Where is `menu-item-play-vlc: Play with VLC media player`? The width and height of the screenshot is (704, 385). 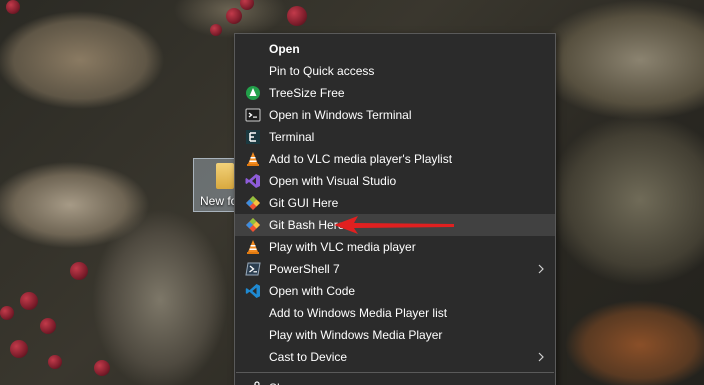
menu-item-play-vlc: Play with VLC media player is located at coordinates (395, 247).